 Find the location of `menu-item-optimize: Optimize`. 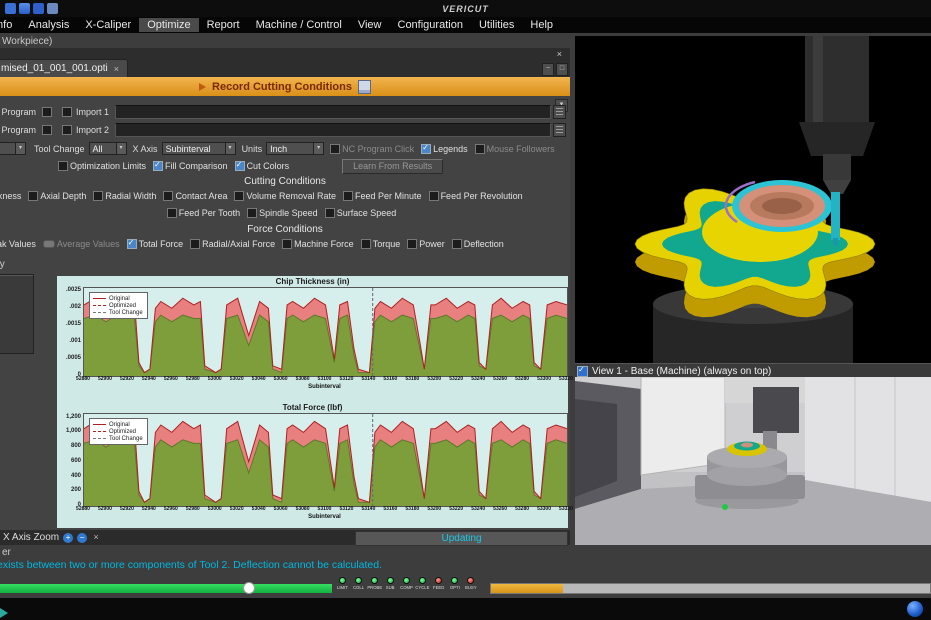

menu-item-optimize: Optimize is located at coordinates (169, 25).